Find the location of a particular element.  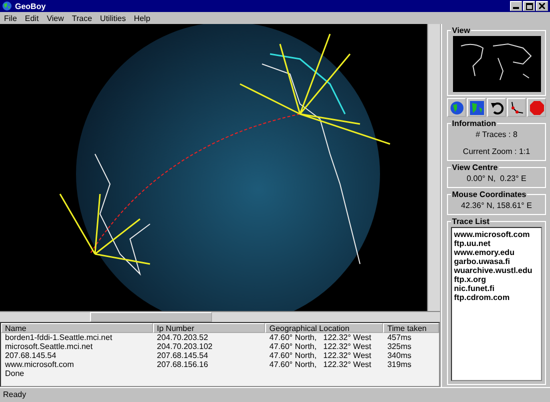

zoom-level: Current Zoom : 1:1 is located at coordinates (496, 151).